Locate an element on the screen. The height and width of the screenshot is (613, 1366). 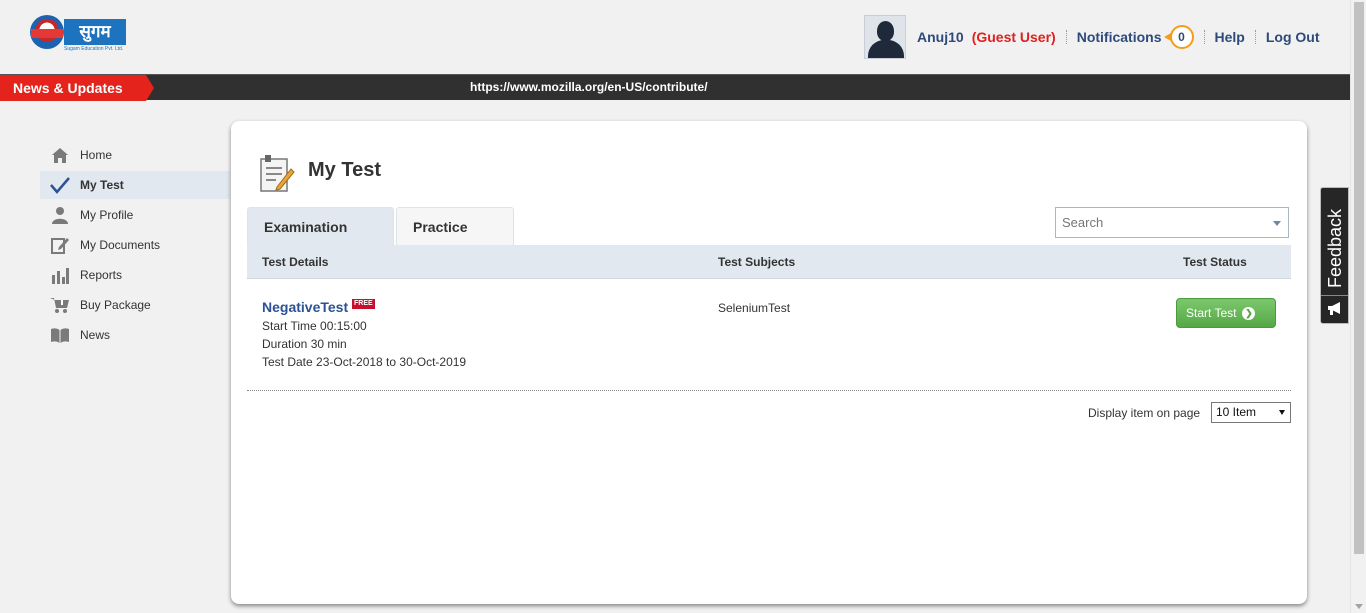
search-combobox is located at coordinates (1172, 222).